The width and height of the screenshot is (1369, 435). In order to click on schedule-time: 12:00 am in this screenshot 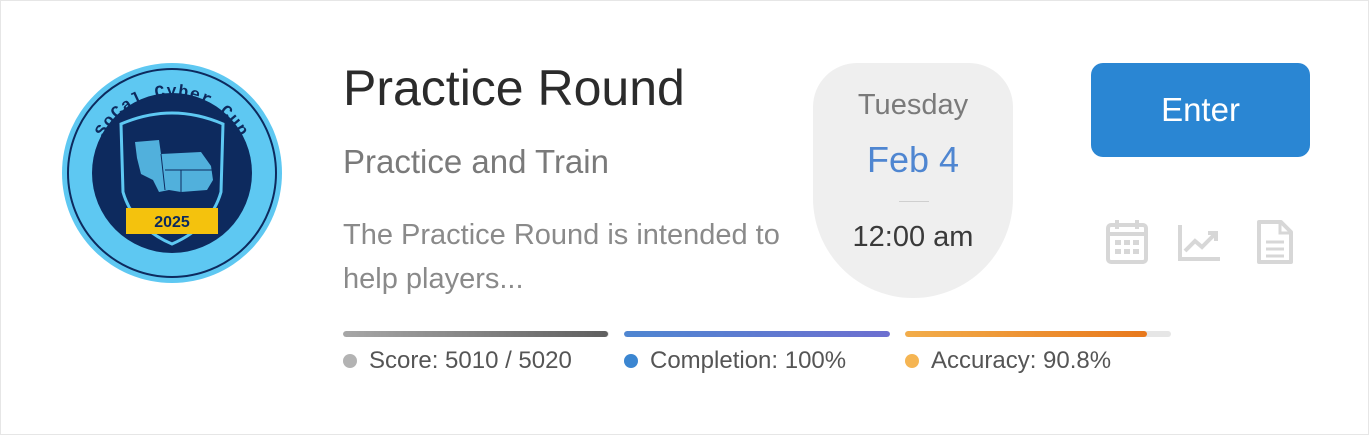, I will do `click(913, 237)`.